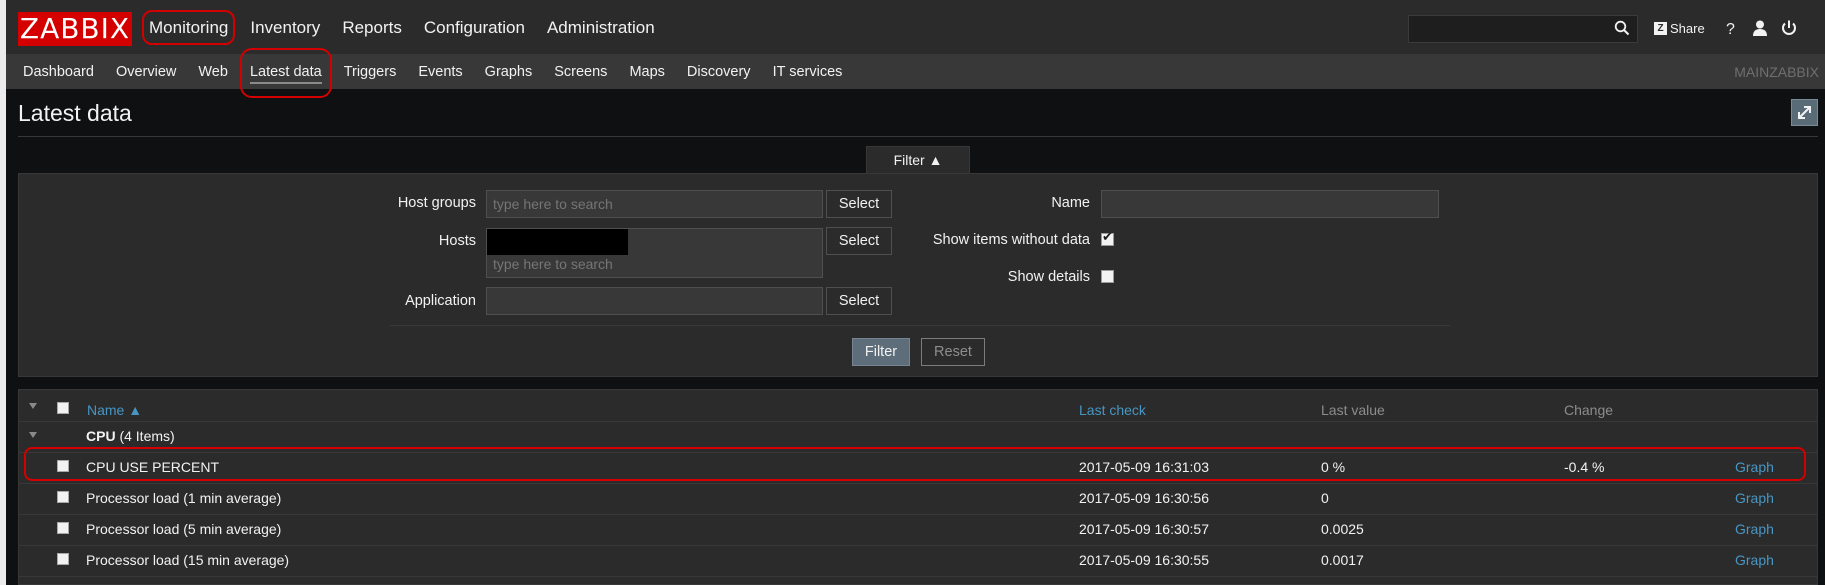  I want to click on subnav-events: Events, so click(440, 72).